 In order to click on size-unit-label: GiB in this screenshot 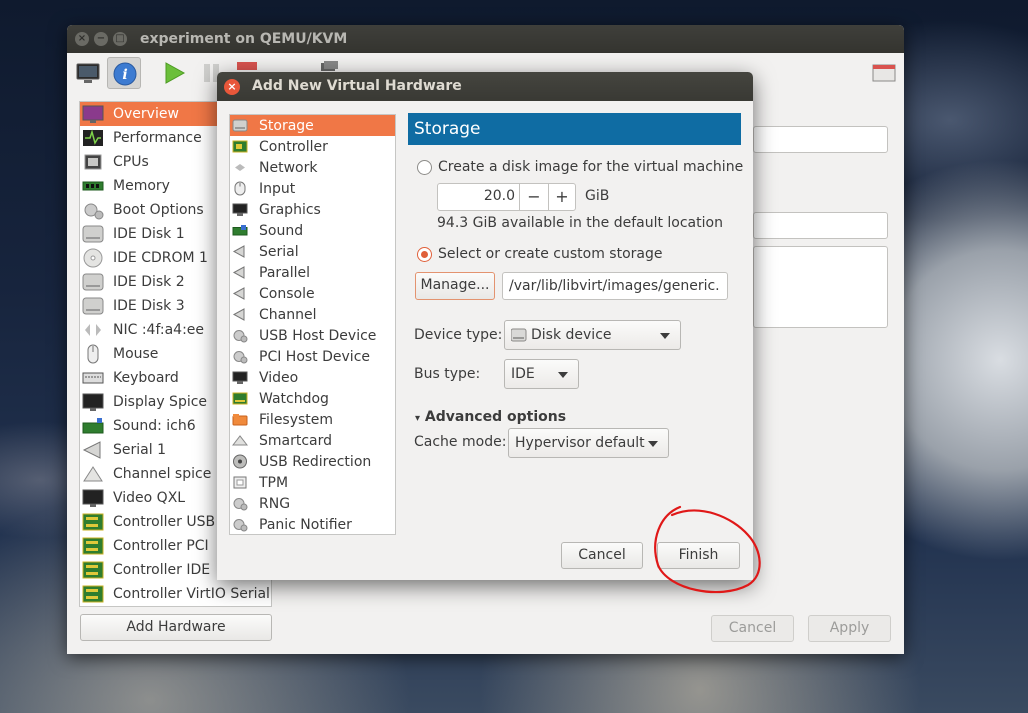, I will do `click(597, 196)`.